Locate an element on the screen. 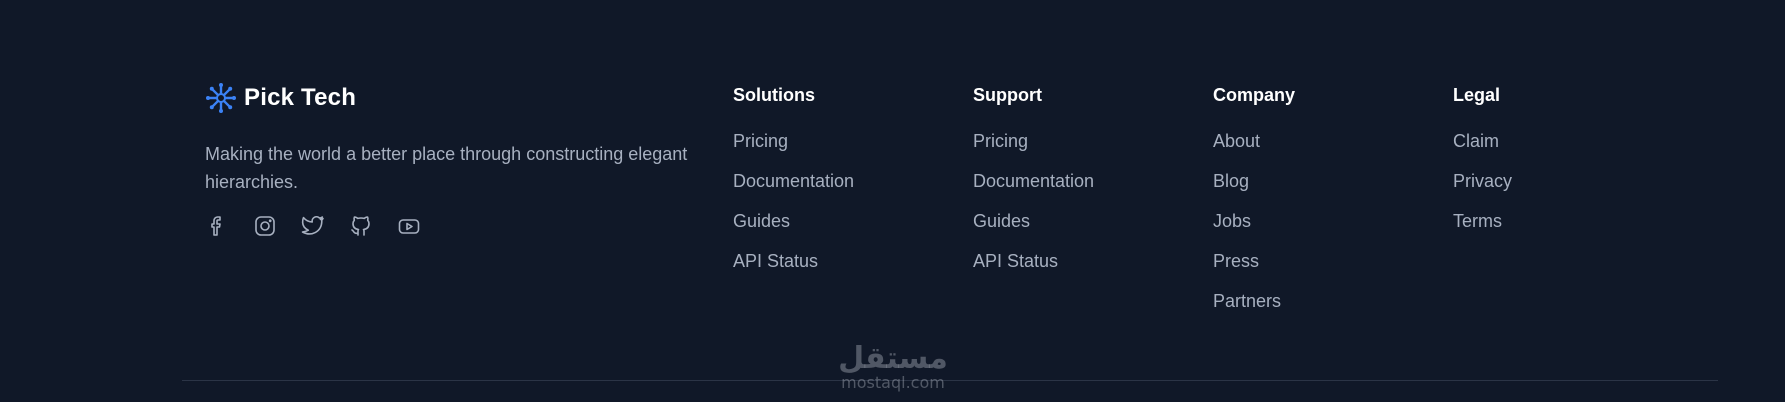 Image resolution: width=1785 pixels, height=402 pixels. logo: Pick Tech is located at coordinates (460, 98).